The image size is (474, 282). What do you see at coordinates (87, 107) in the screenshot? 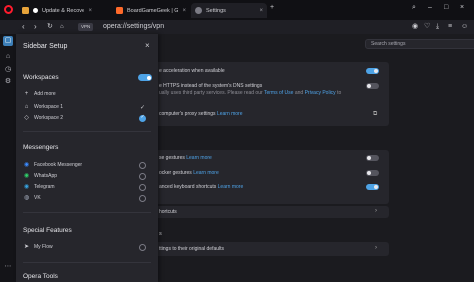
I see `workspace-item-1: ⌂ Workspace 1` at bounding box center [87, 107].